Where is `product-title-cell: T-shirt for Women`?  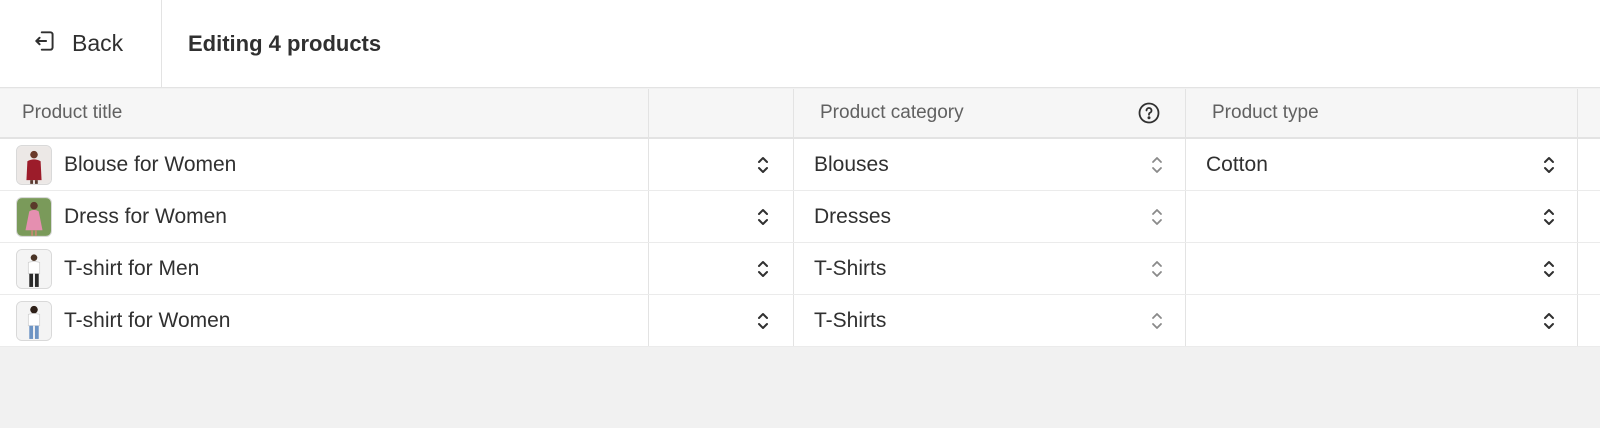
product-title-cell: T-shirt for Women is located at coordinates (324, 320).